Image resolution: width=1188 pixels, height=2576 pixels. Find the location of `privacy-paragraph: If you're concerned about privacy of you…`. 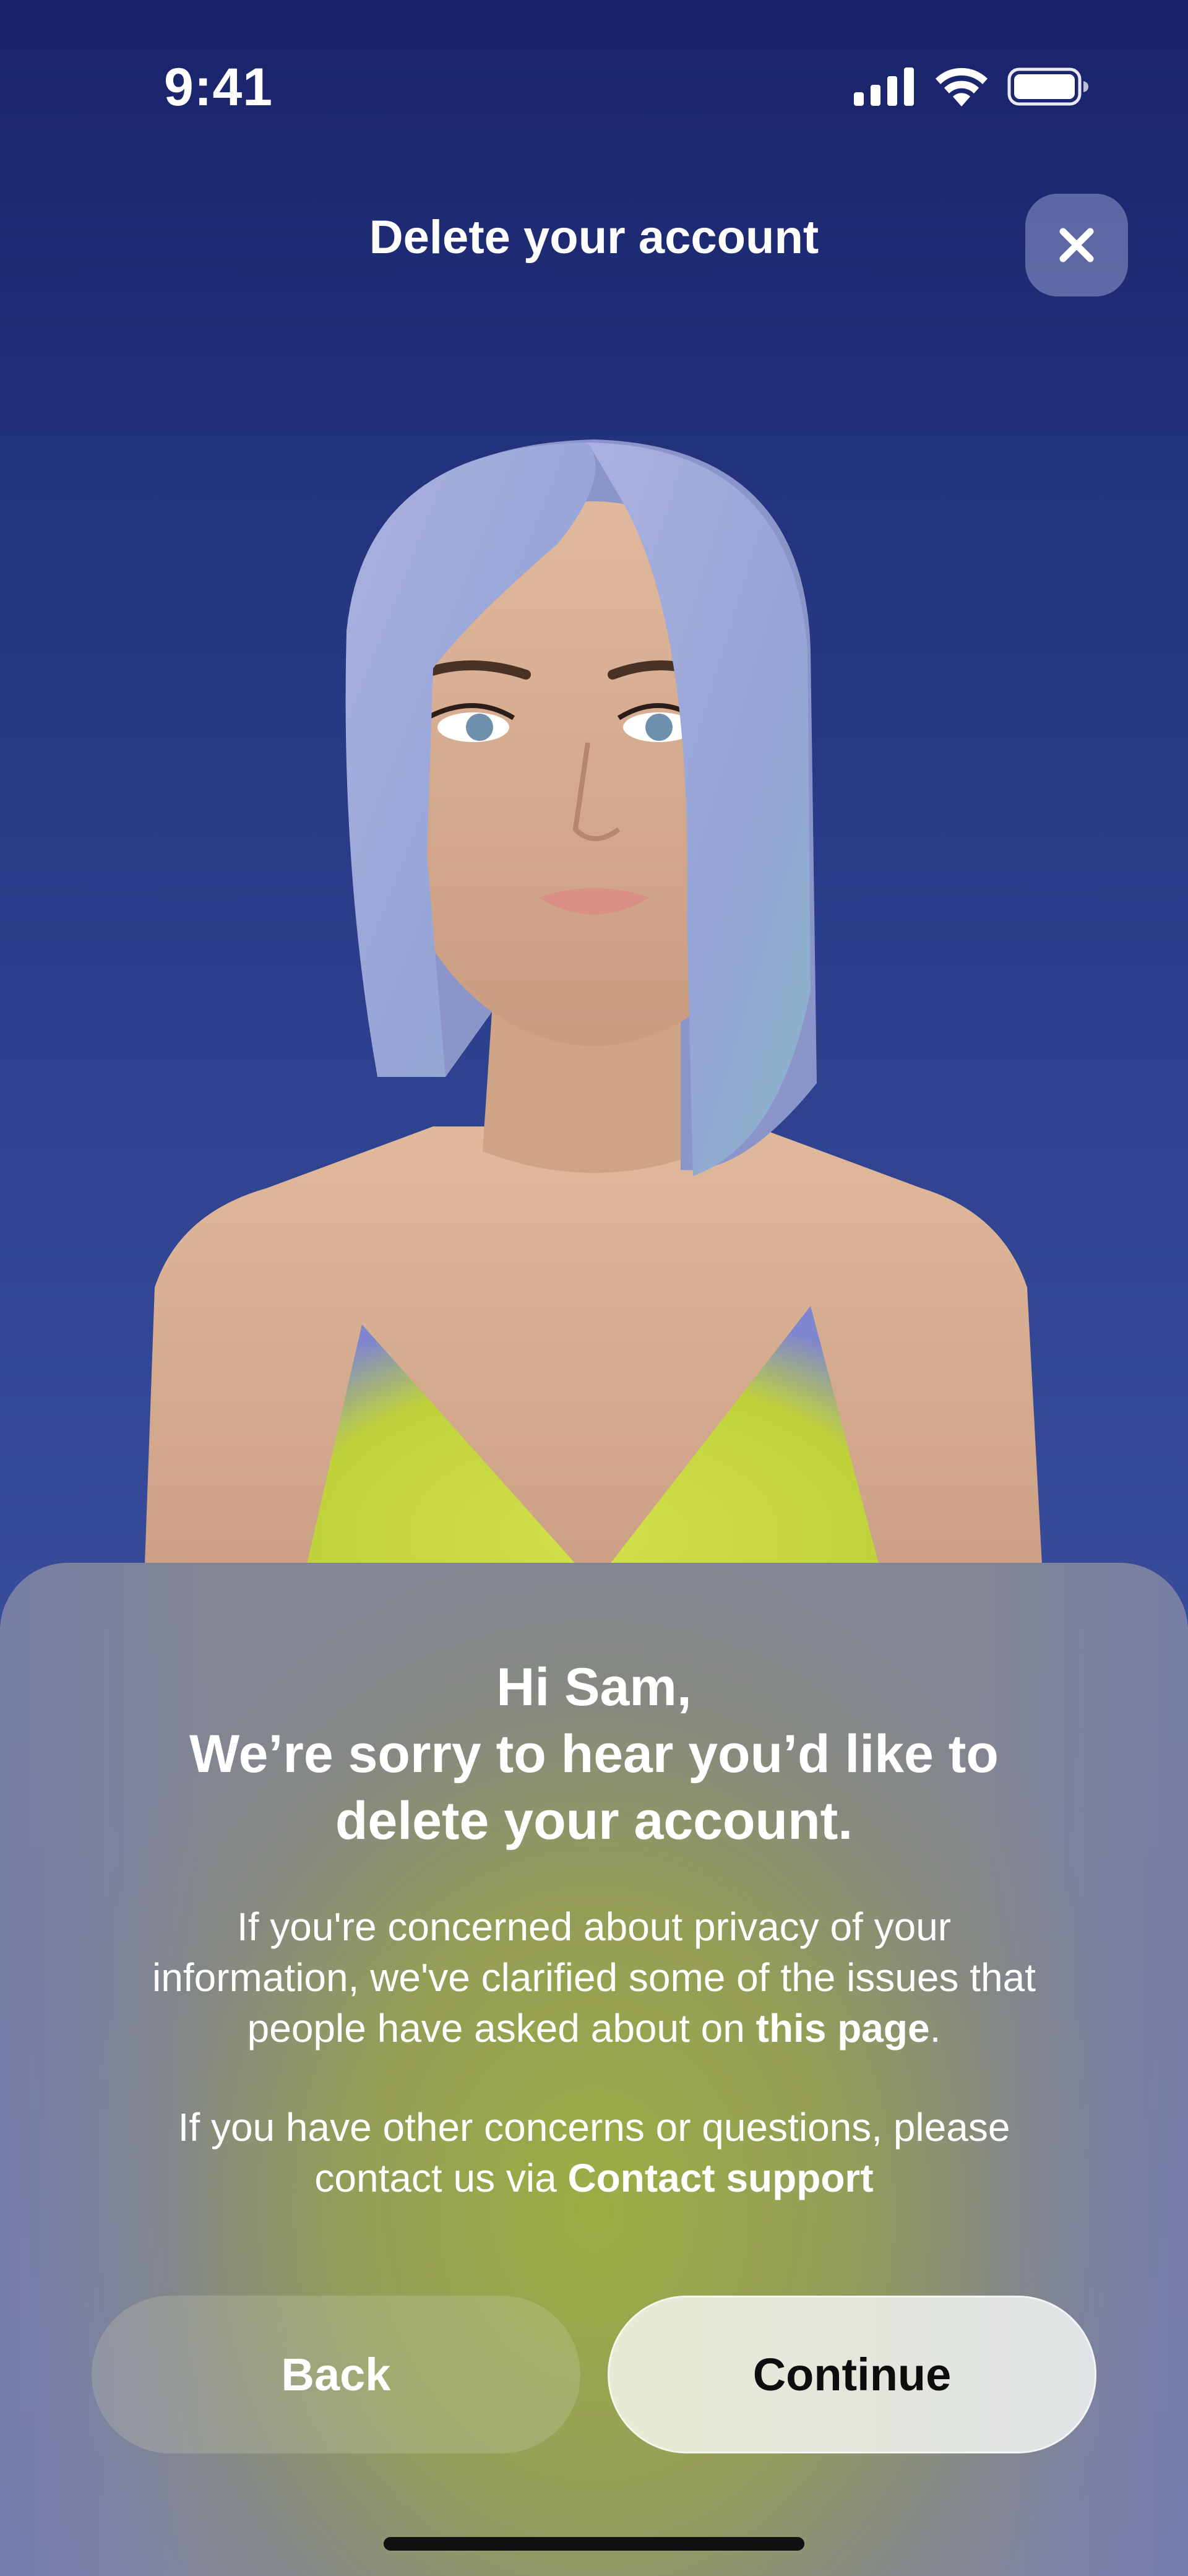

privacy-paragraph: If you're concerned about privacy of you… is located at coordinates (594, 1977).